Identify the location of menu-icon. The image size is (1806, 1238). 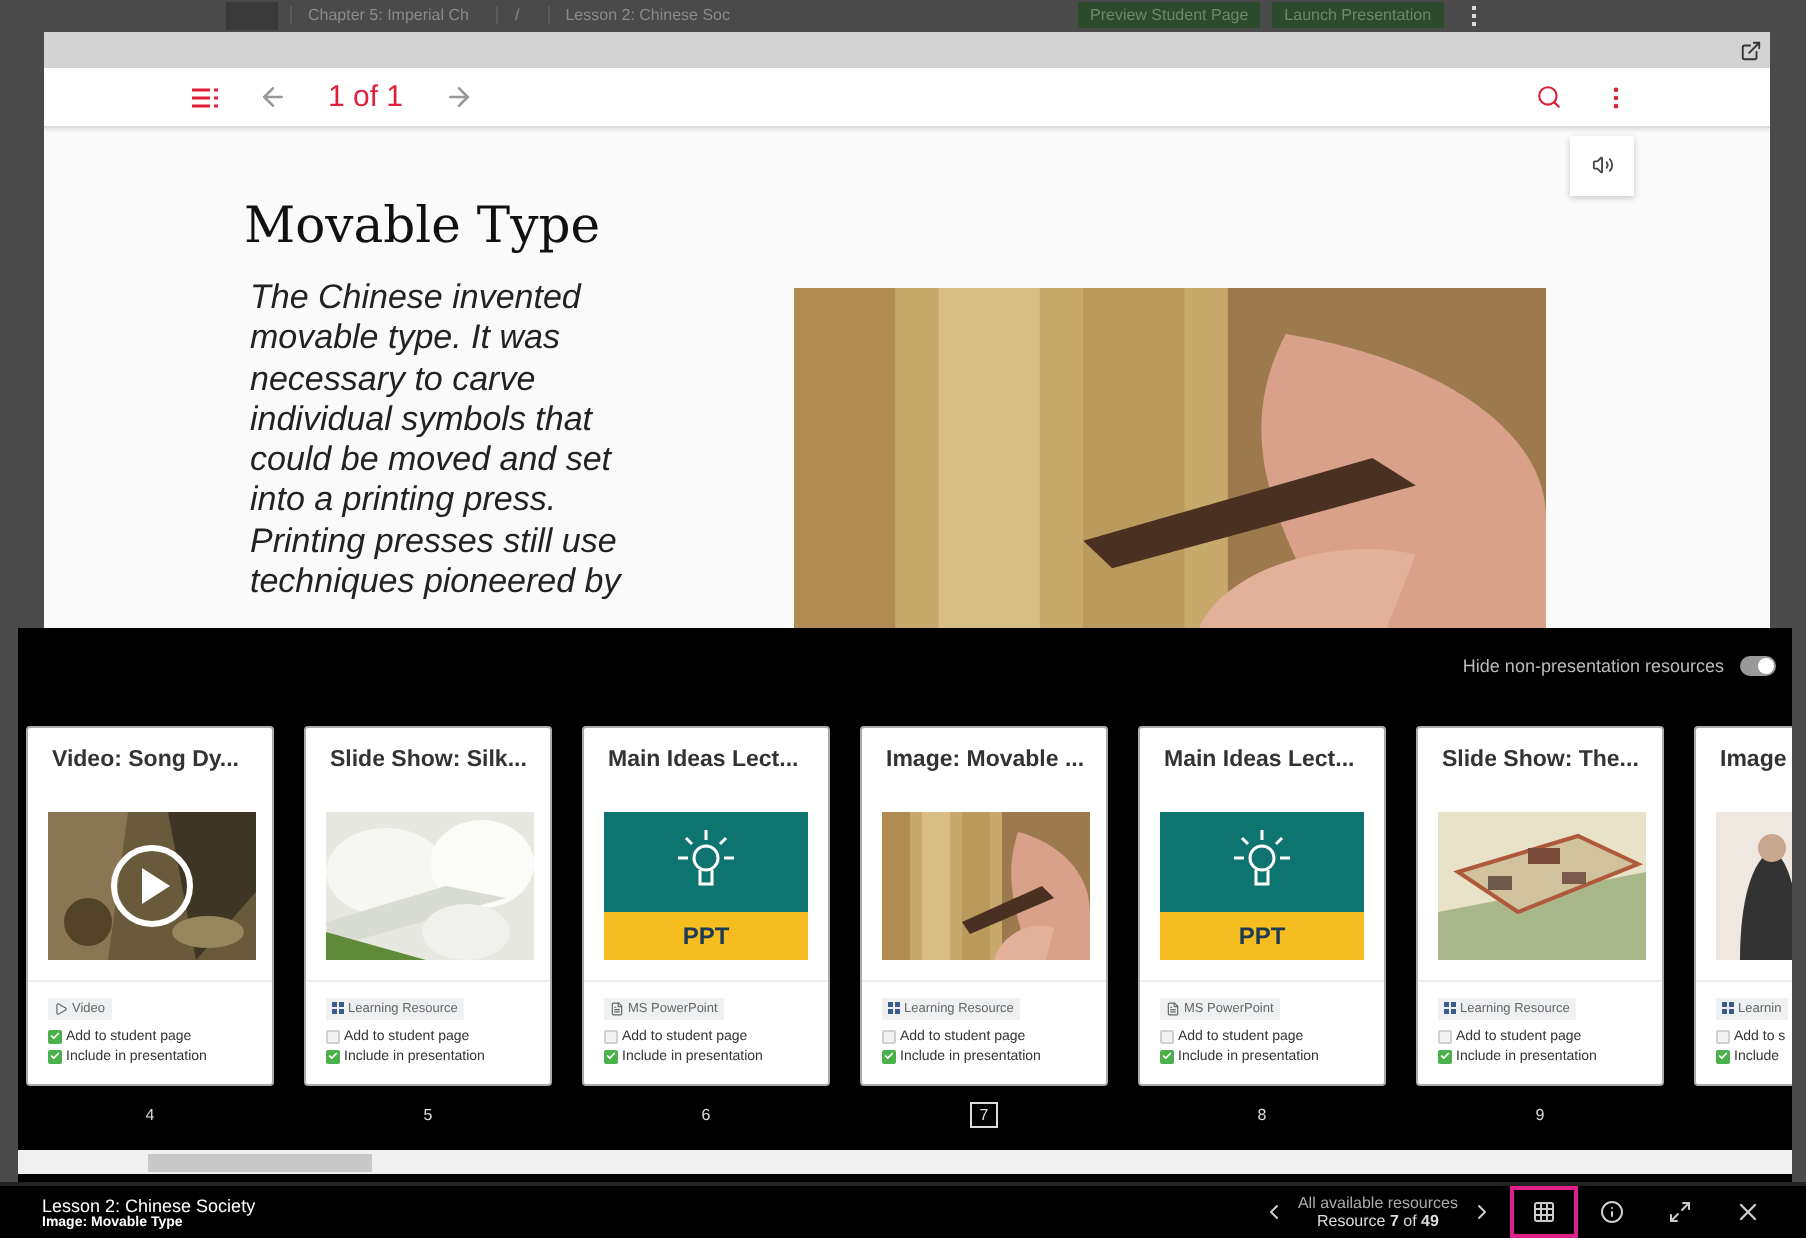
(205, 97).